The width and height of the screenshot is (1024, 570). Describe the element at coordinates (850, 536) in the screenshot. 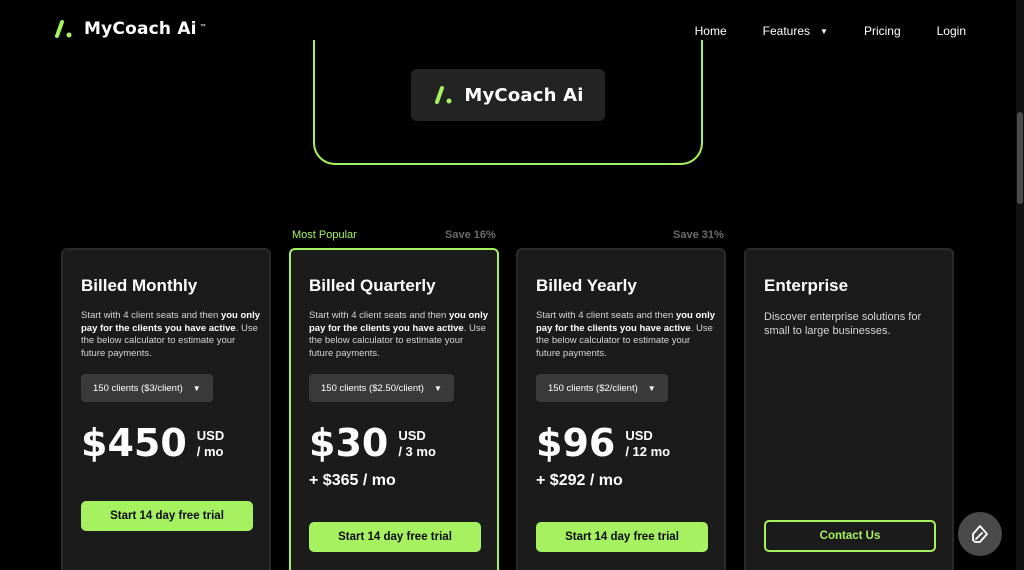

I see `contact-us-button: Contact Us` at that location.